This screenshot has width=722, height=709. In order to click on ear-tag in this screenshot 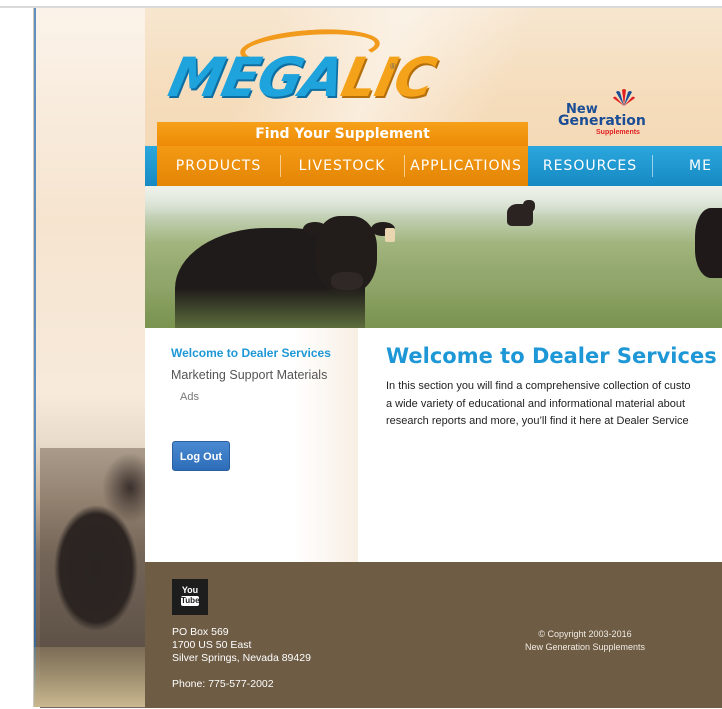, I will do `click(390, 235)`.